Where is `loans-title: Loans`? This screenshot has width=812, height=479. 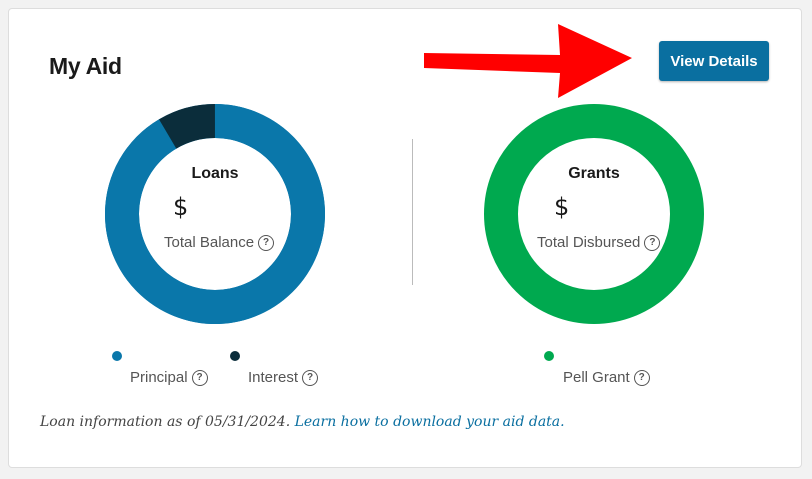 loans-title: Loans is located at coordinates (215, 173).